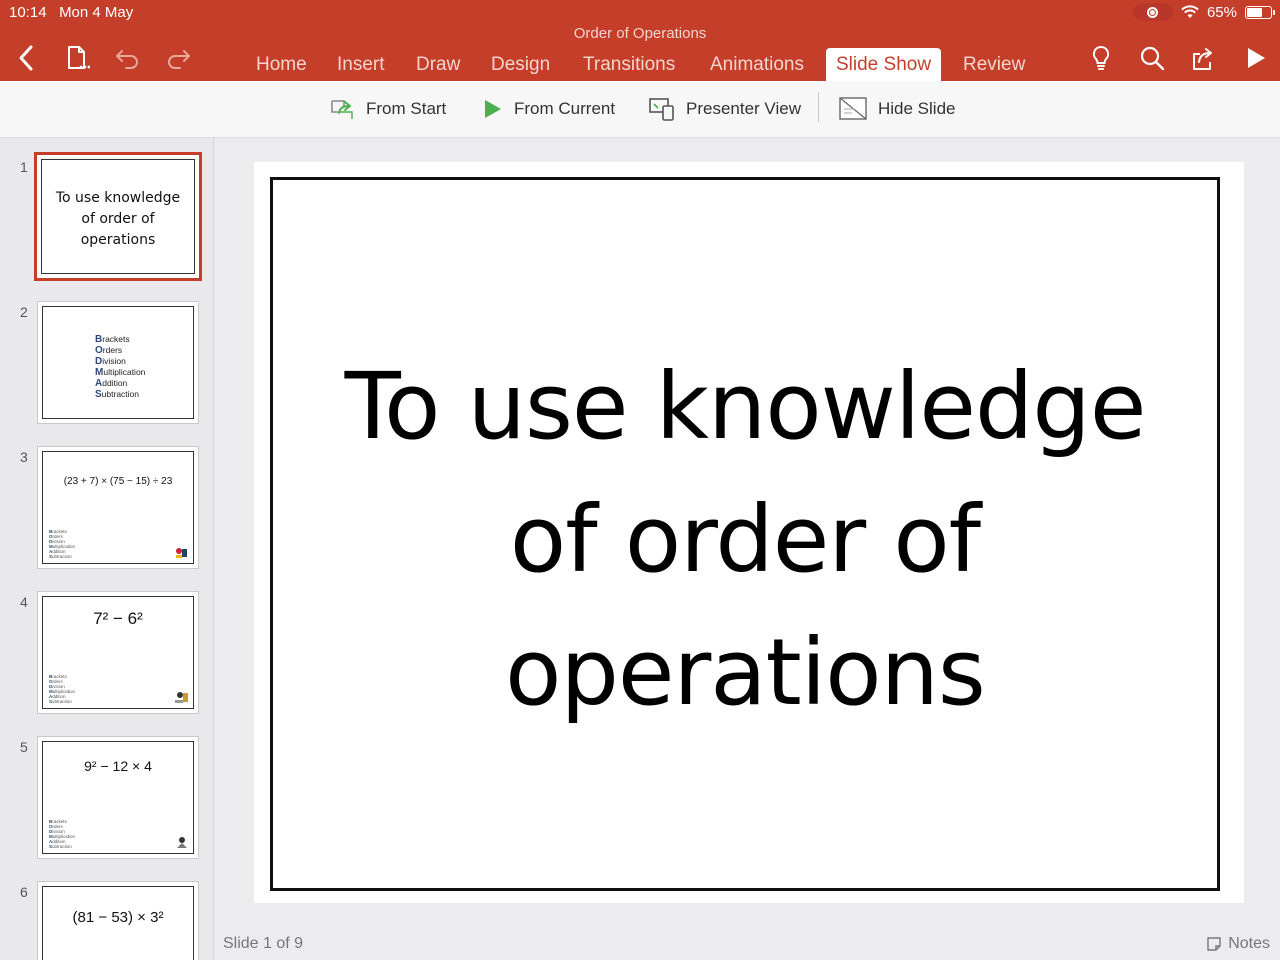 This screenshot has width=1280, height=960. Describe the element at coordinates (1203, 12) in the screenshot. I see `status-indicators: 65%` at that location.